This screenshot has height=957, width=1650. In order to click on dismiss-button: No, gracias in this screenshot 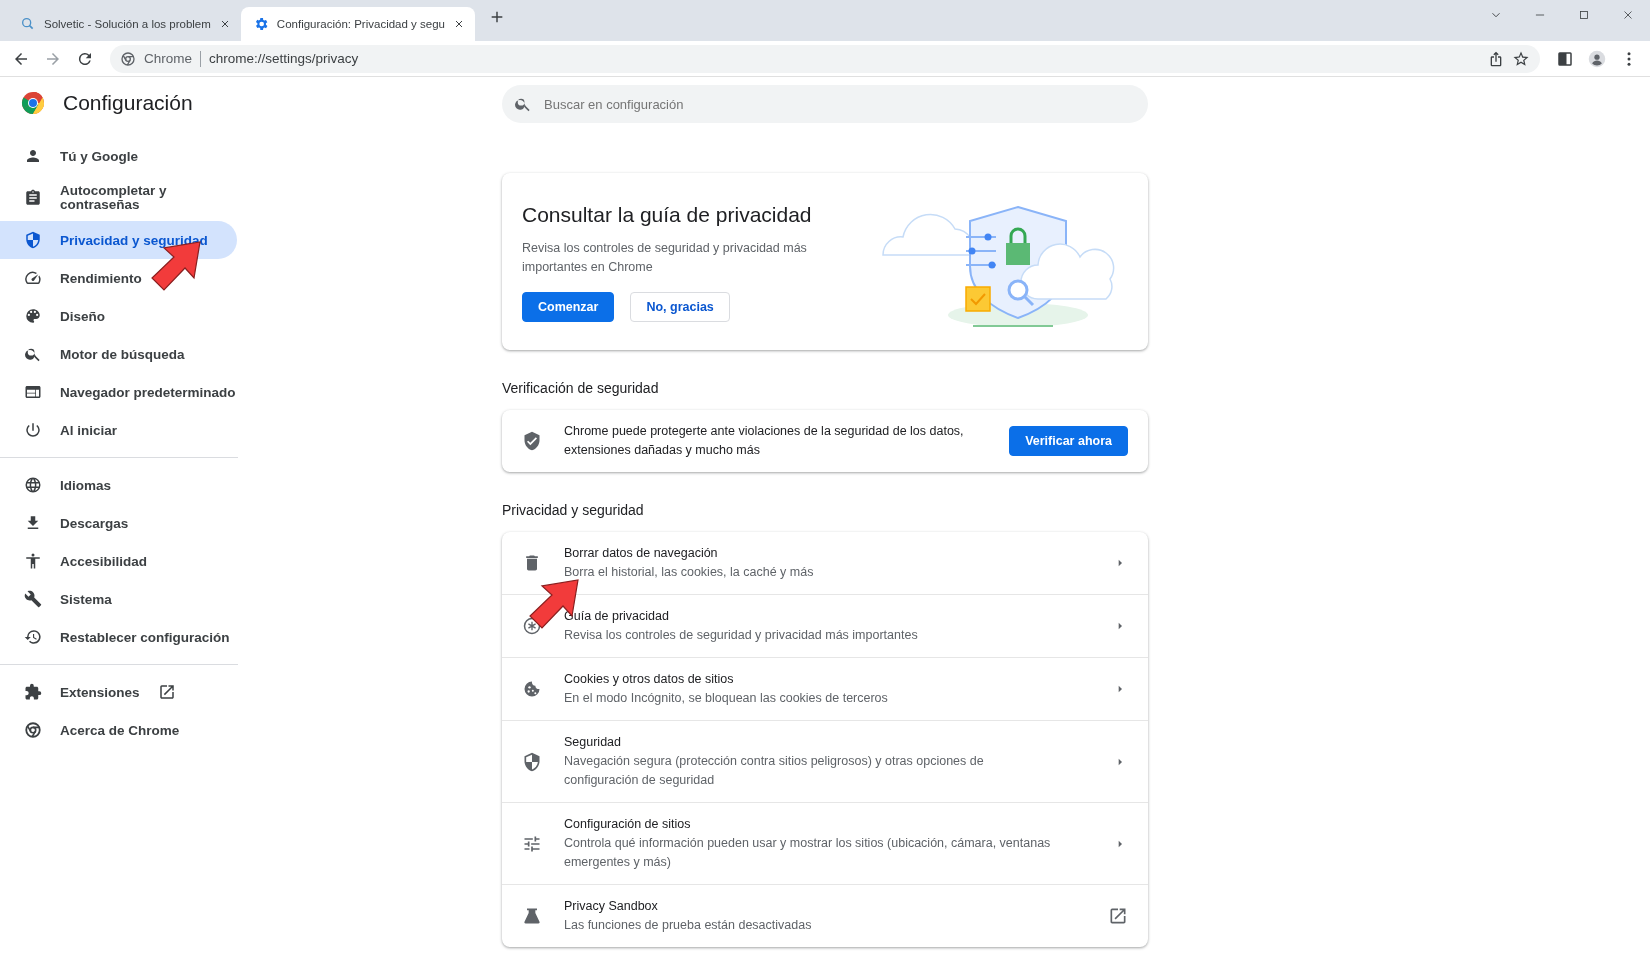, I will do `click(680, 307)`.